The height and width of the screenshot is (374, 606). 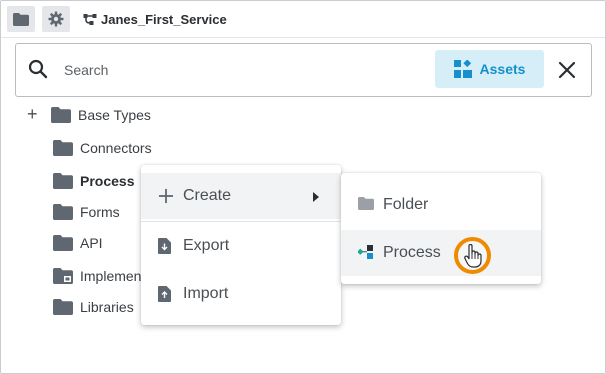 What do you see at coordinates (107, 181) in the screenshot?
I see `tree-item-label: Process` at bounding box center [107, 181].